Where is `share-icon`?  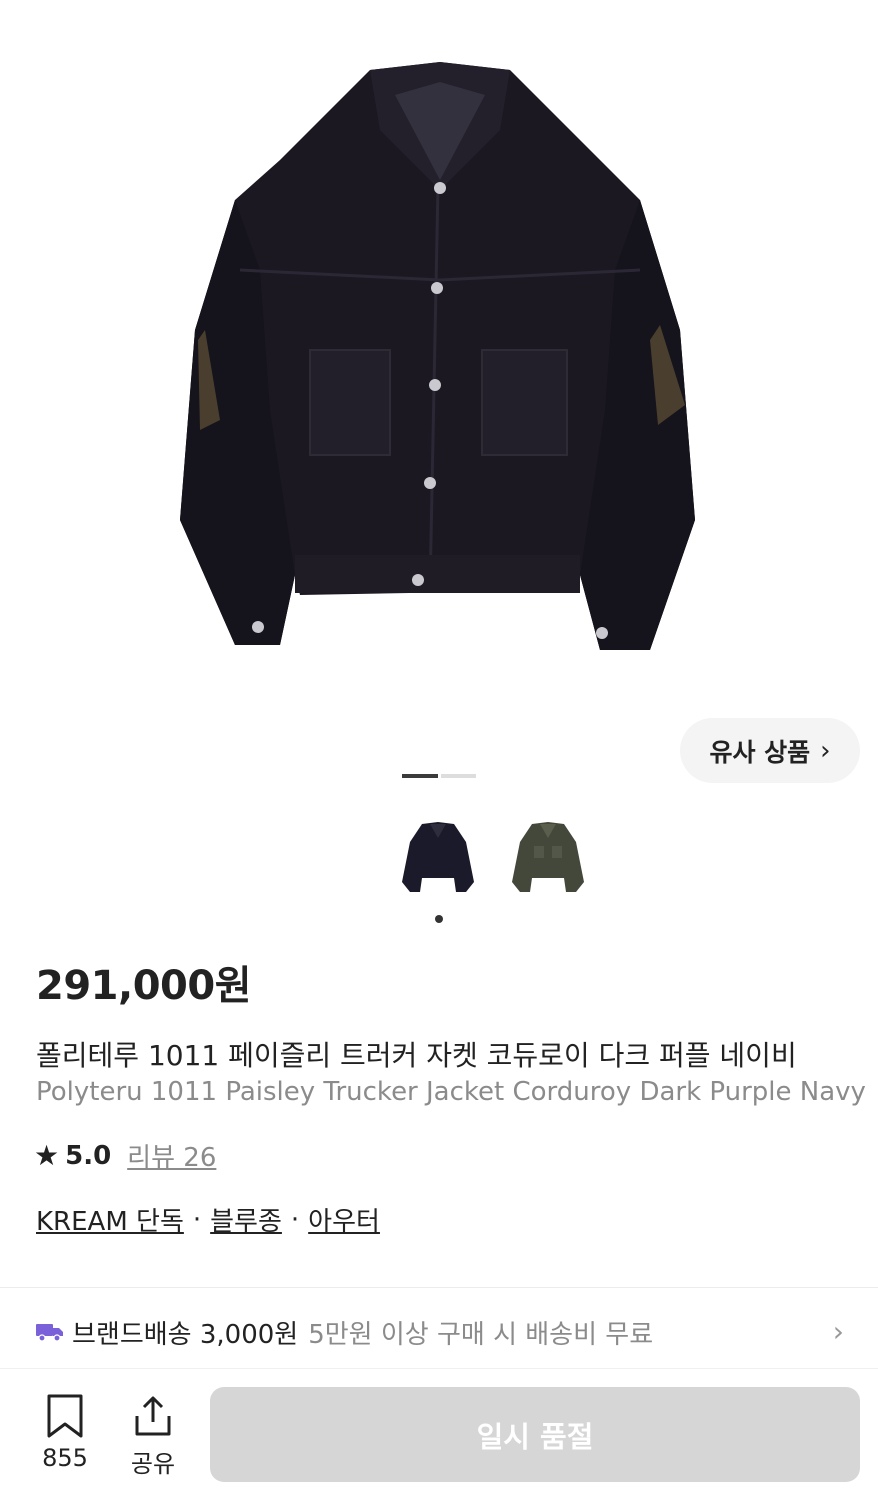 share-icon is located at coordinates (153, 1416).